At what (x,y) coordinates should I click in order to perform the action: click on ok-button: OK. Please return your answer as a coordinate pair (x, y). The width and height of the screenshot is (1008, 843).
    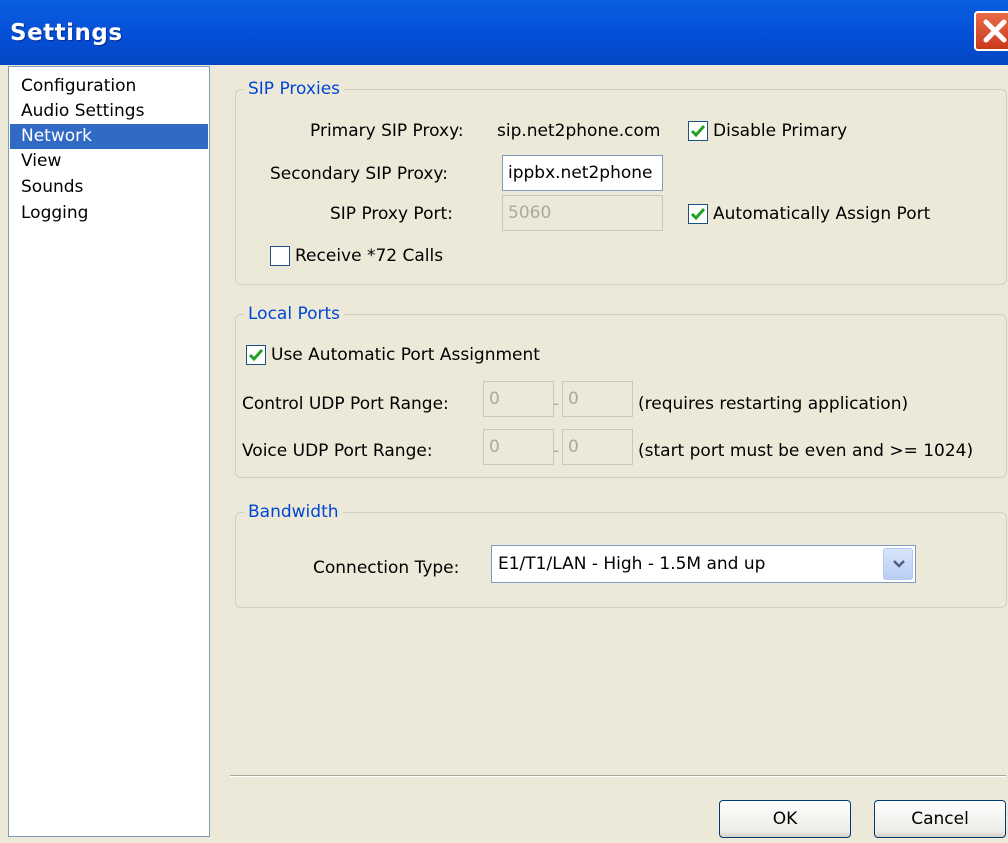
    Looking at the image, I should click on (785, 819).